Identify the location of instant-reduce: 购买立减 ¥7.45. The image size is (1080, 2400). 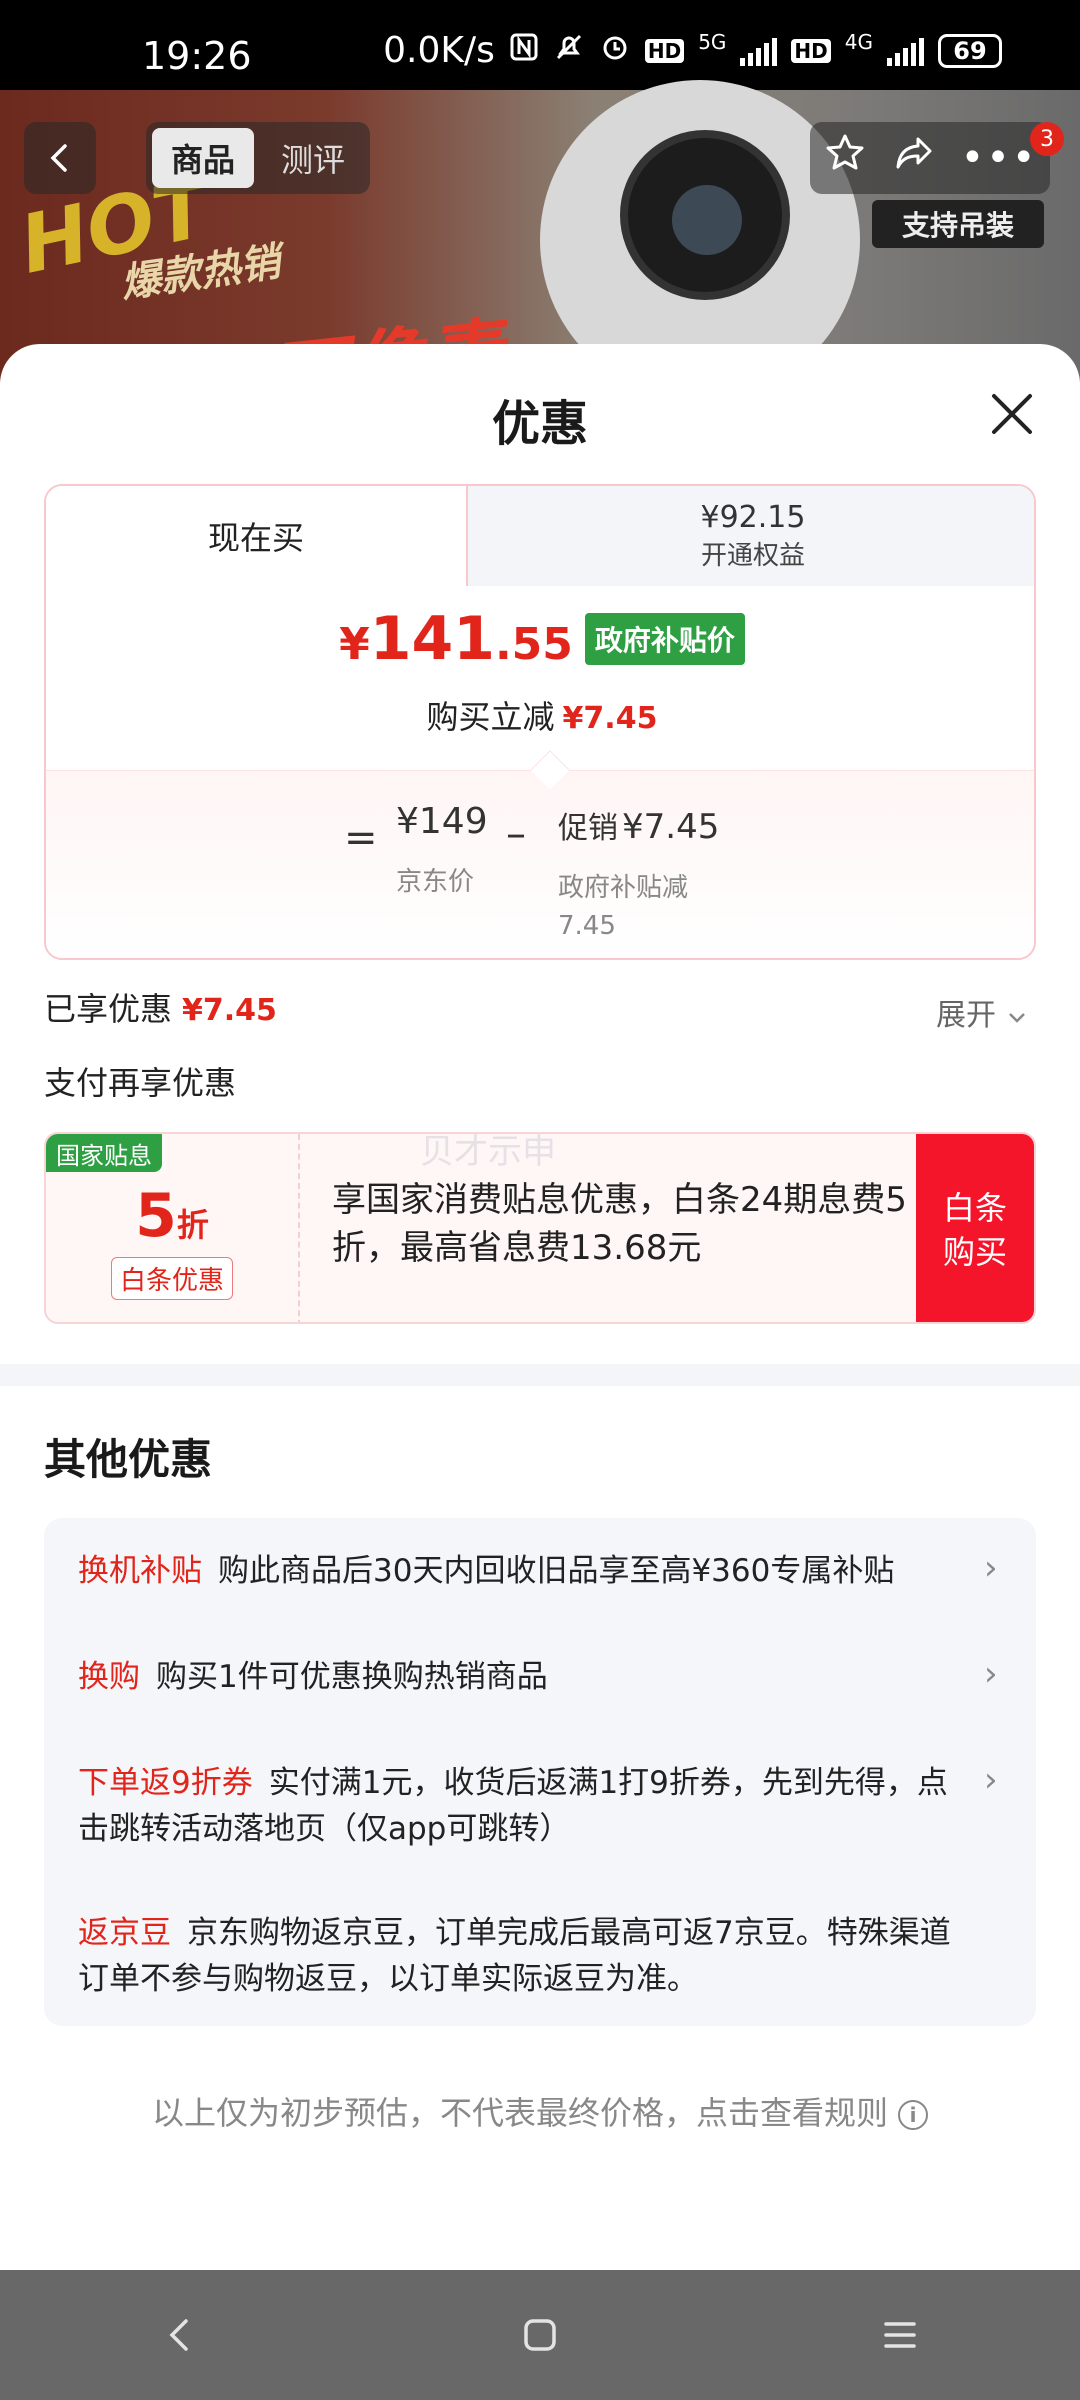
(540, 715).